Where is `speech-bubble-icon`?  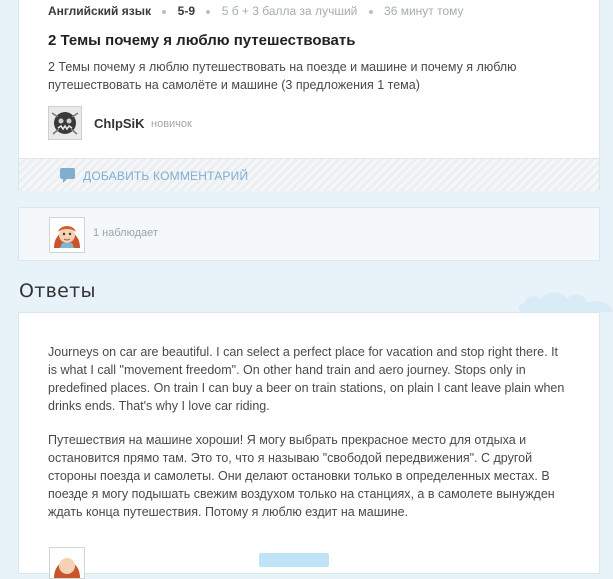 speech-bubble-icon is located at coordinates (68, 177).